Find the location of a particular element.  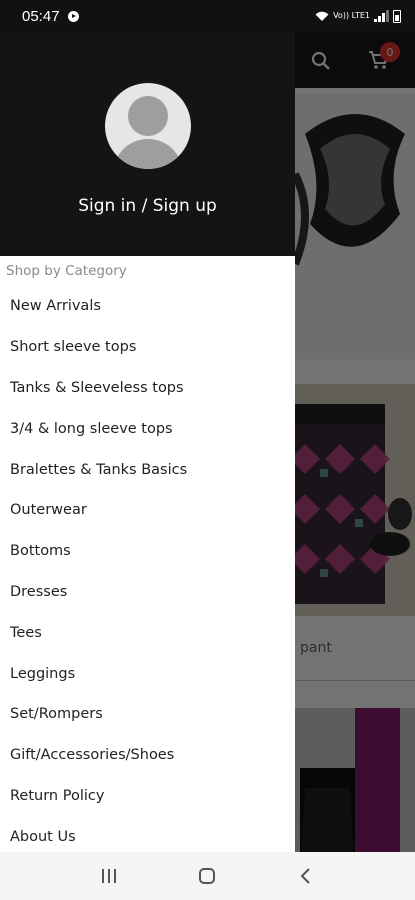

battery-icon is located at coordinates (397, 16).